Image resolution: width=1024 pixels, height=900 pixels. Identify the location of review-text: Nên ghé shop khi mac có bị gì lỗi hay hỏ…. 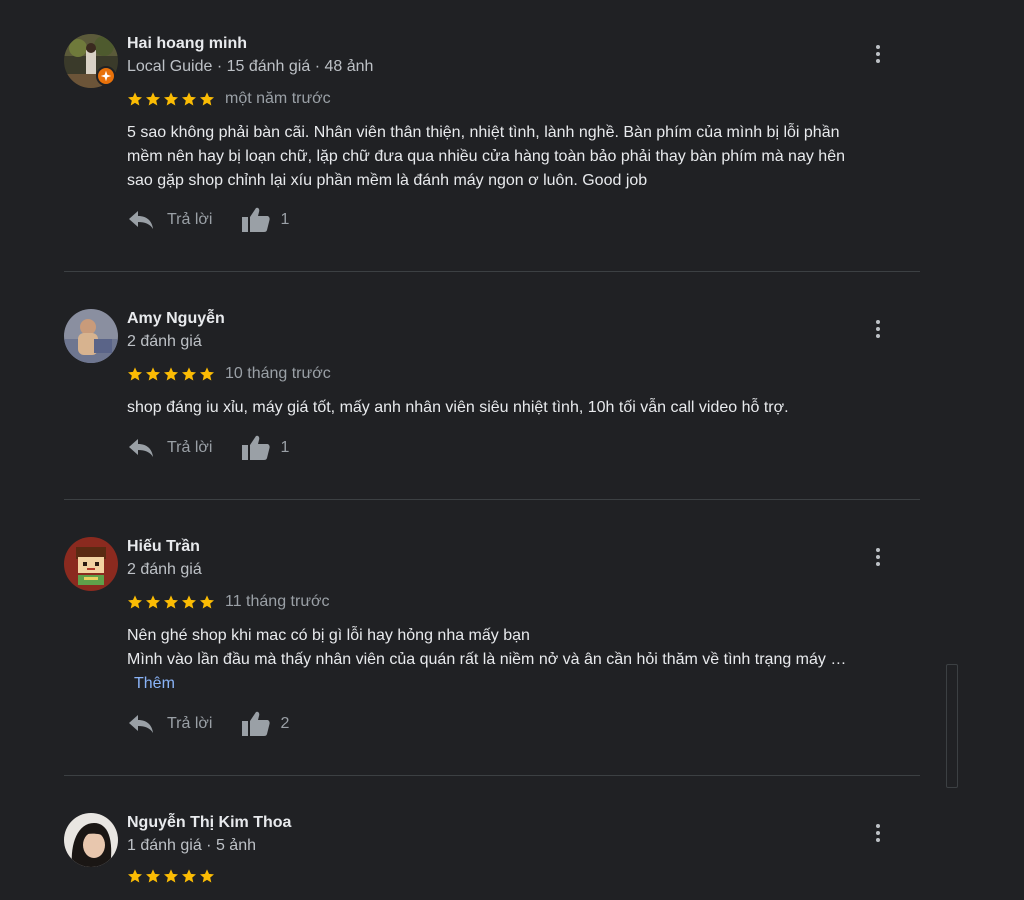
(522, 660).